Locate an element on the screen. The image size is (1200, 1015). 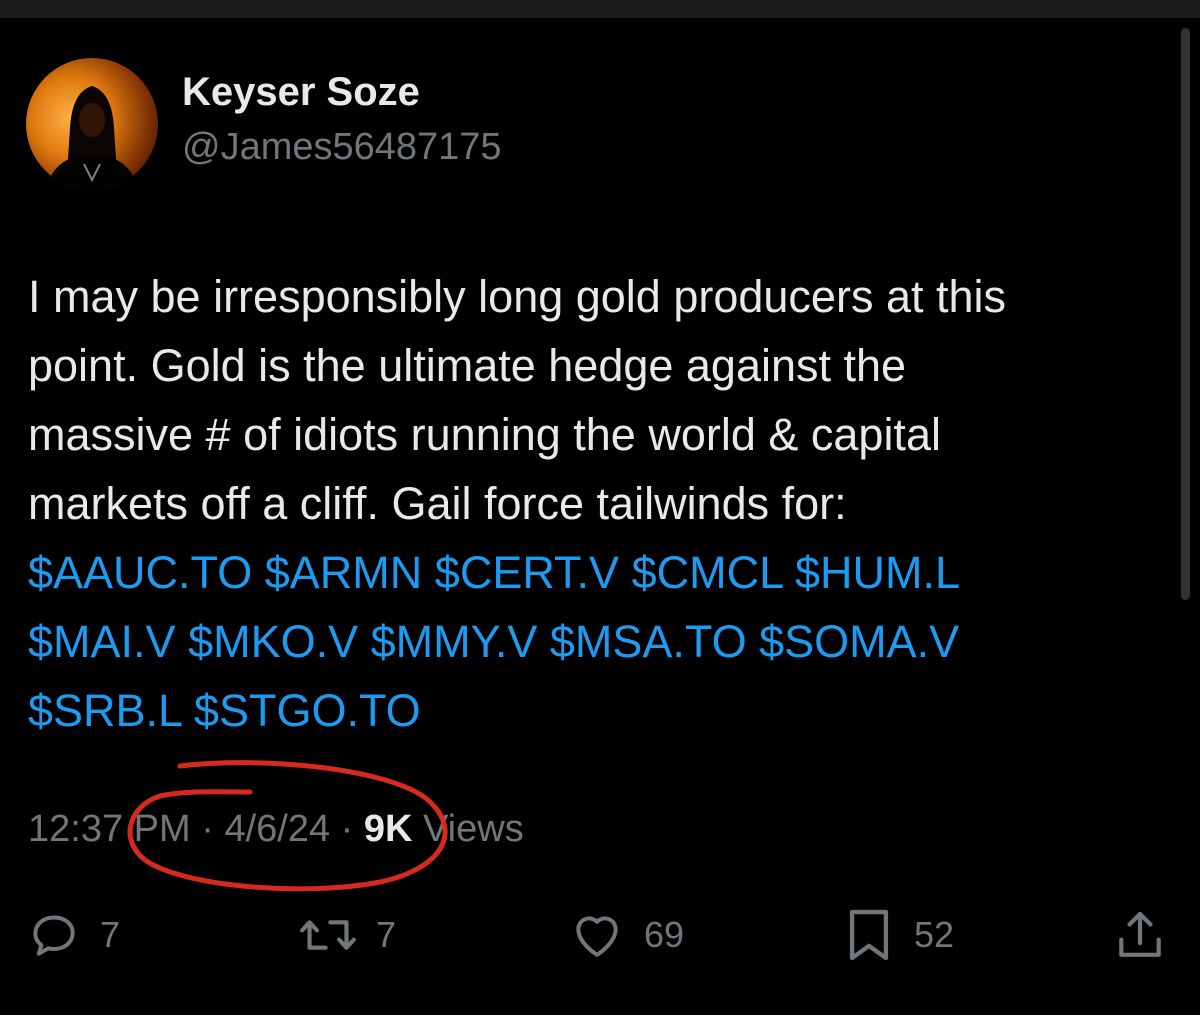
author-display-name: Keyser Soze is located at coordinates (301, 92).